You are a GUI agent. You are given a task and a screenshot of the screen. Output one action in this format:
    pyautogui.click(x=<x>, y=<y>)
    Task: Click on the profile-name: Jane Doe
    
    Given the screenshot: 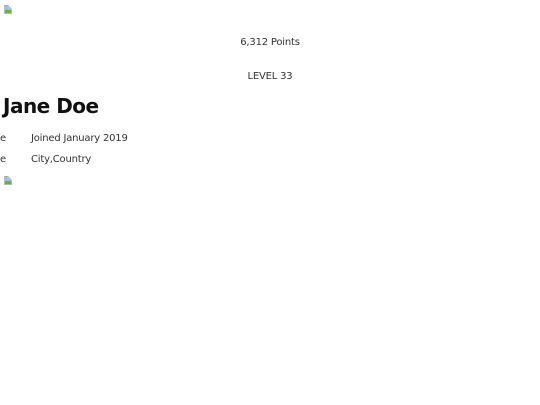 What is the action you would take?
    pyautogui.click(x=51, y=106)
    